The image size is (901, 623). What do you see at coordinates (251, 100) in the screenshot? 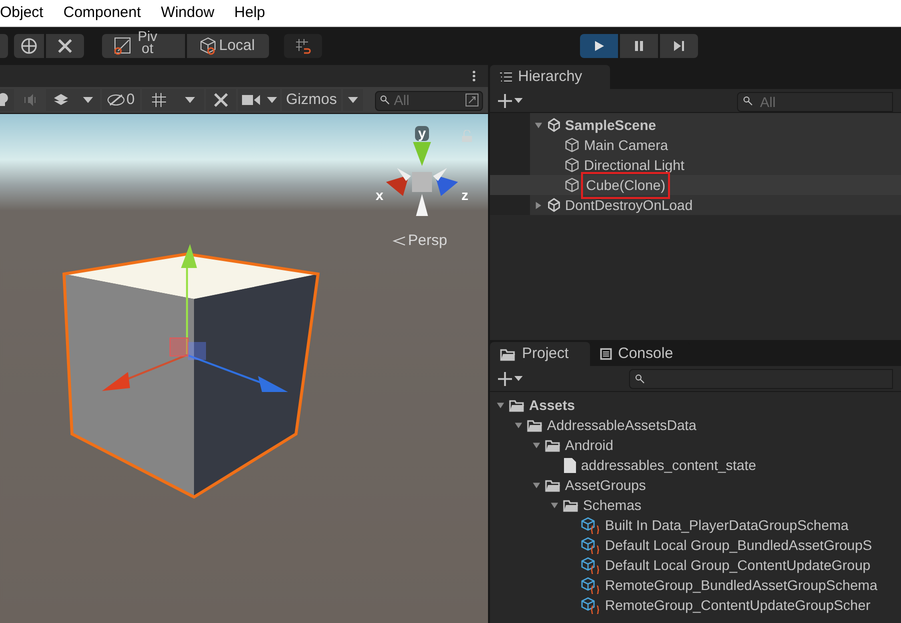
I see `camera-icon` at bounding box center [251, 100].